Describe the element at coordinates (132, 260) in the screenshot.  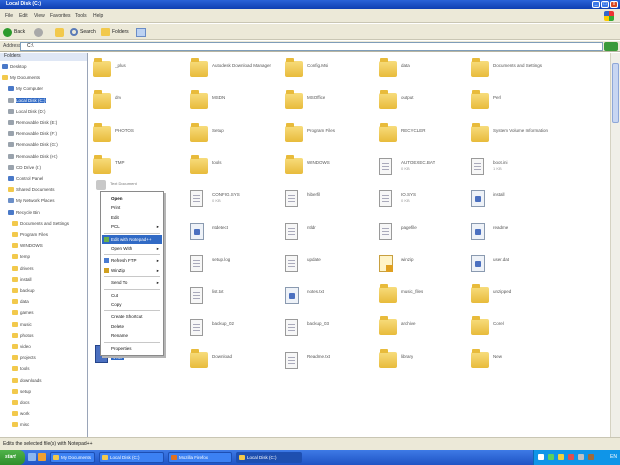
I see `context-menu-item: Refresh FTP ▸` at that location.